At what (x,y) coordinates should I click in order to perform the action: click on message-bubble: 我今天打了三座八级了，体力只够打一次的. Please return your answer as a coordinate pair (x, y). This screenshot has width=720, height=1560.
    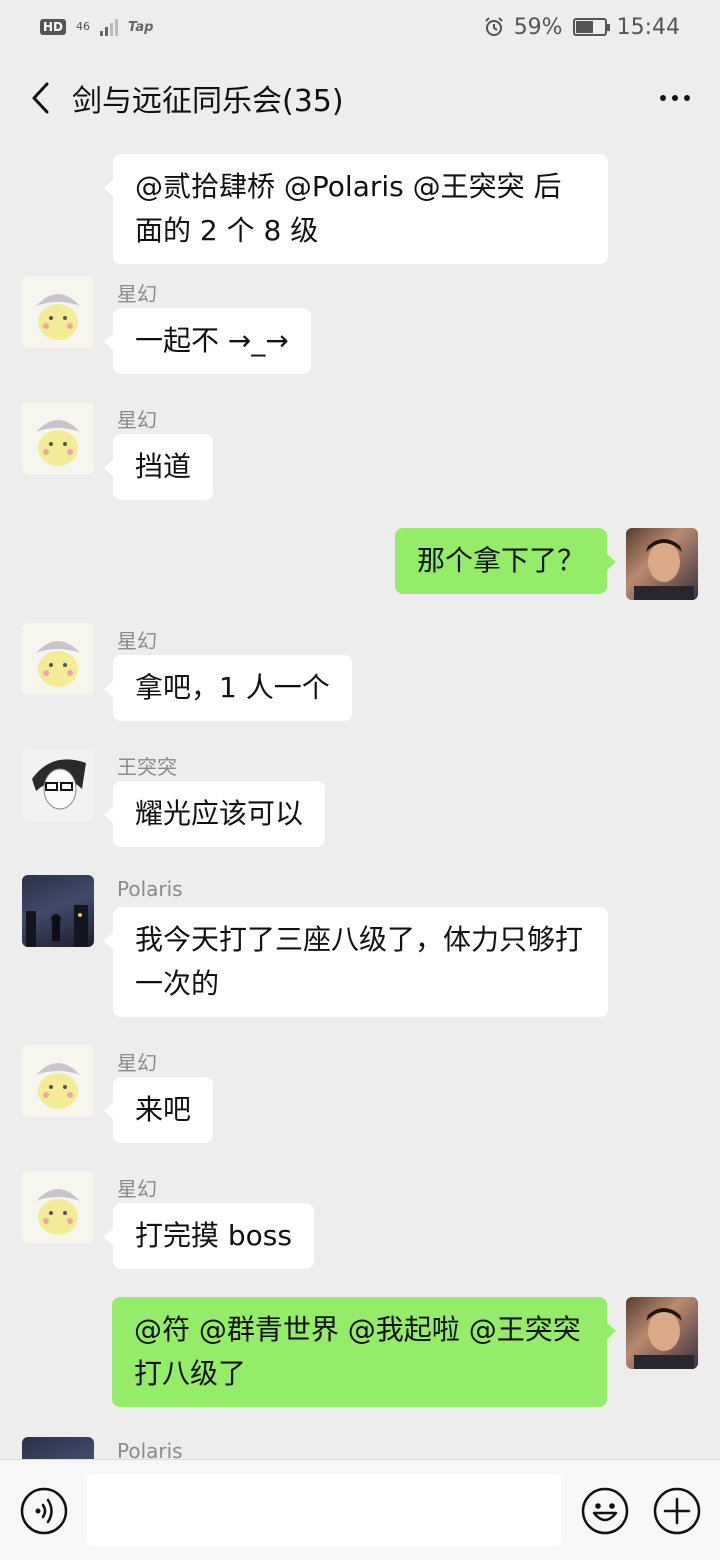
    Looking at the image, I should click on (356, 962).